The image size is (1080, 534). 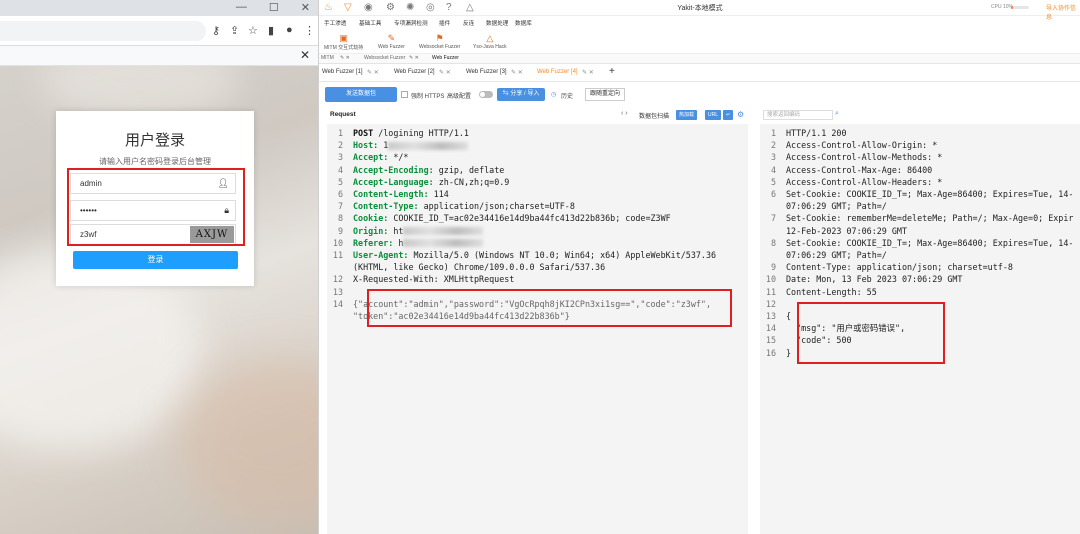 What do you see at coordinates (605, 94) in the screenshot?
I see `follow-redirect-button: 跟随重定向` at bounding box center [605, 94].